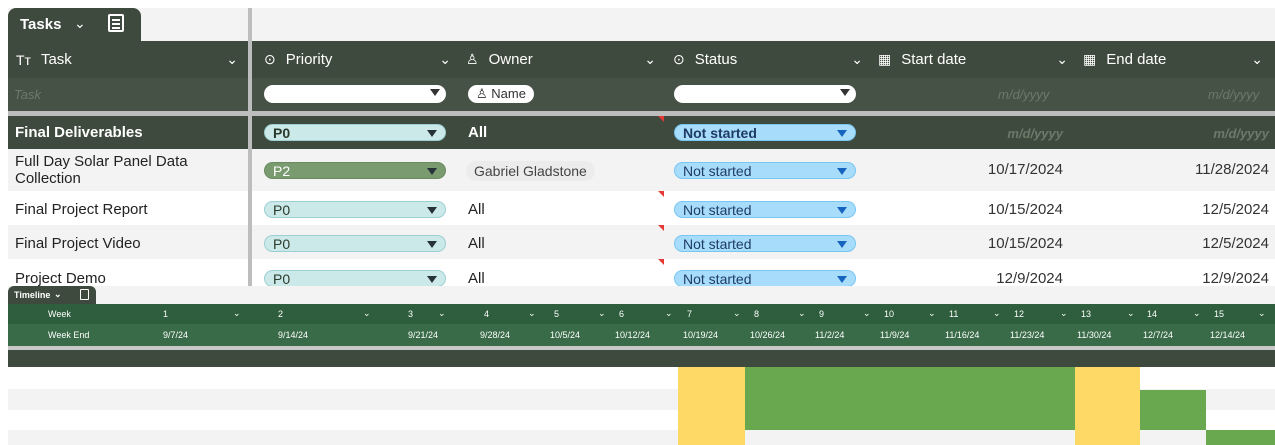 The height and width of the screenshot is (445, 1275). I want to click on week-end-date: 9/14/24, so click(293, 335).